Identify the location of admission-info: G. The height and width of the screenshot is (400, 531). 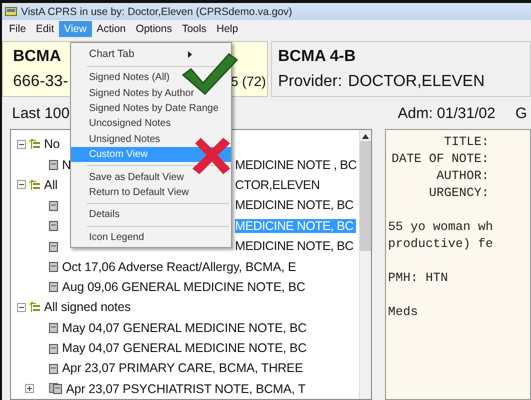
(521, 113).